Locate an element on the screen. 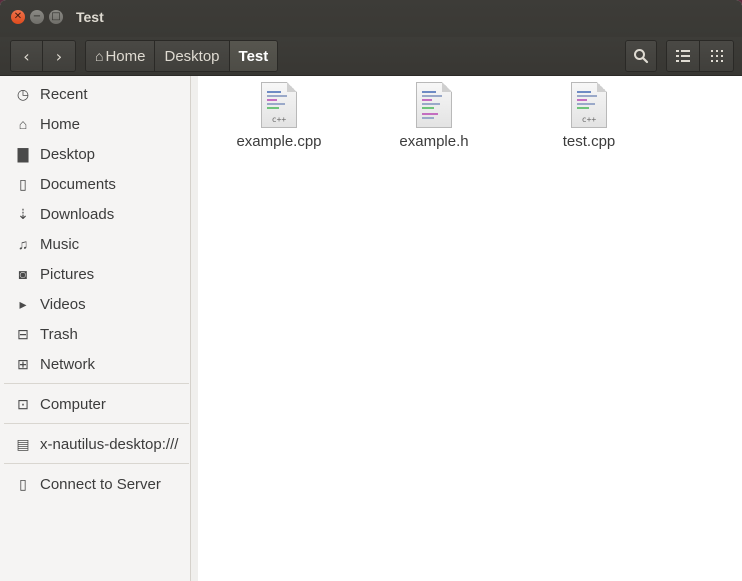 This screenshot has height=581, width=742. grid-view-button is located at coordinates (716, 56).